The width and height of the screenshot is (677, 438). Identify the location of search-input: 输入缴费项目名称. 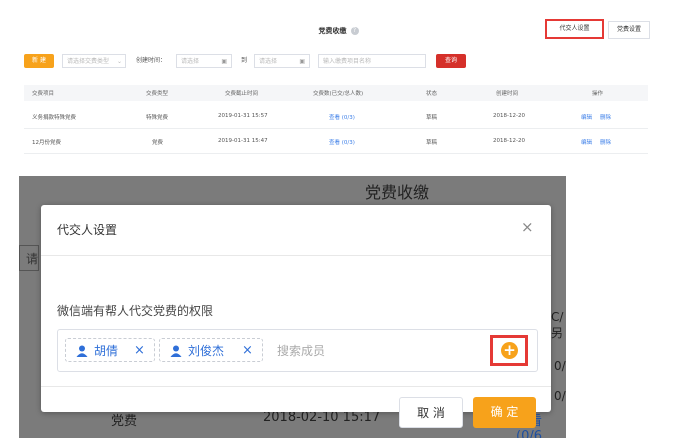
(372, 61).